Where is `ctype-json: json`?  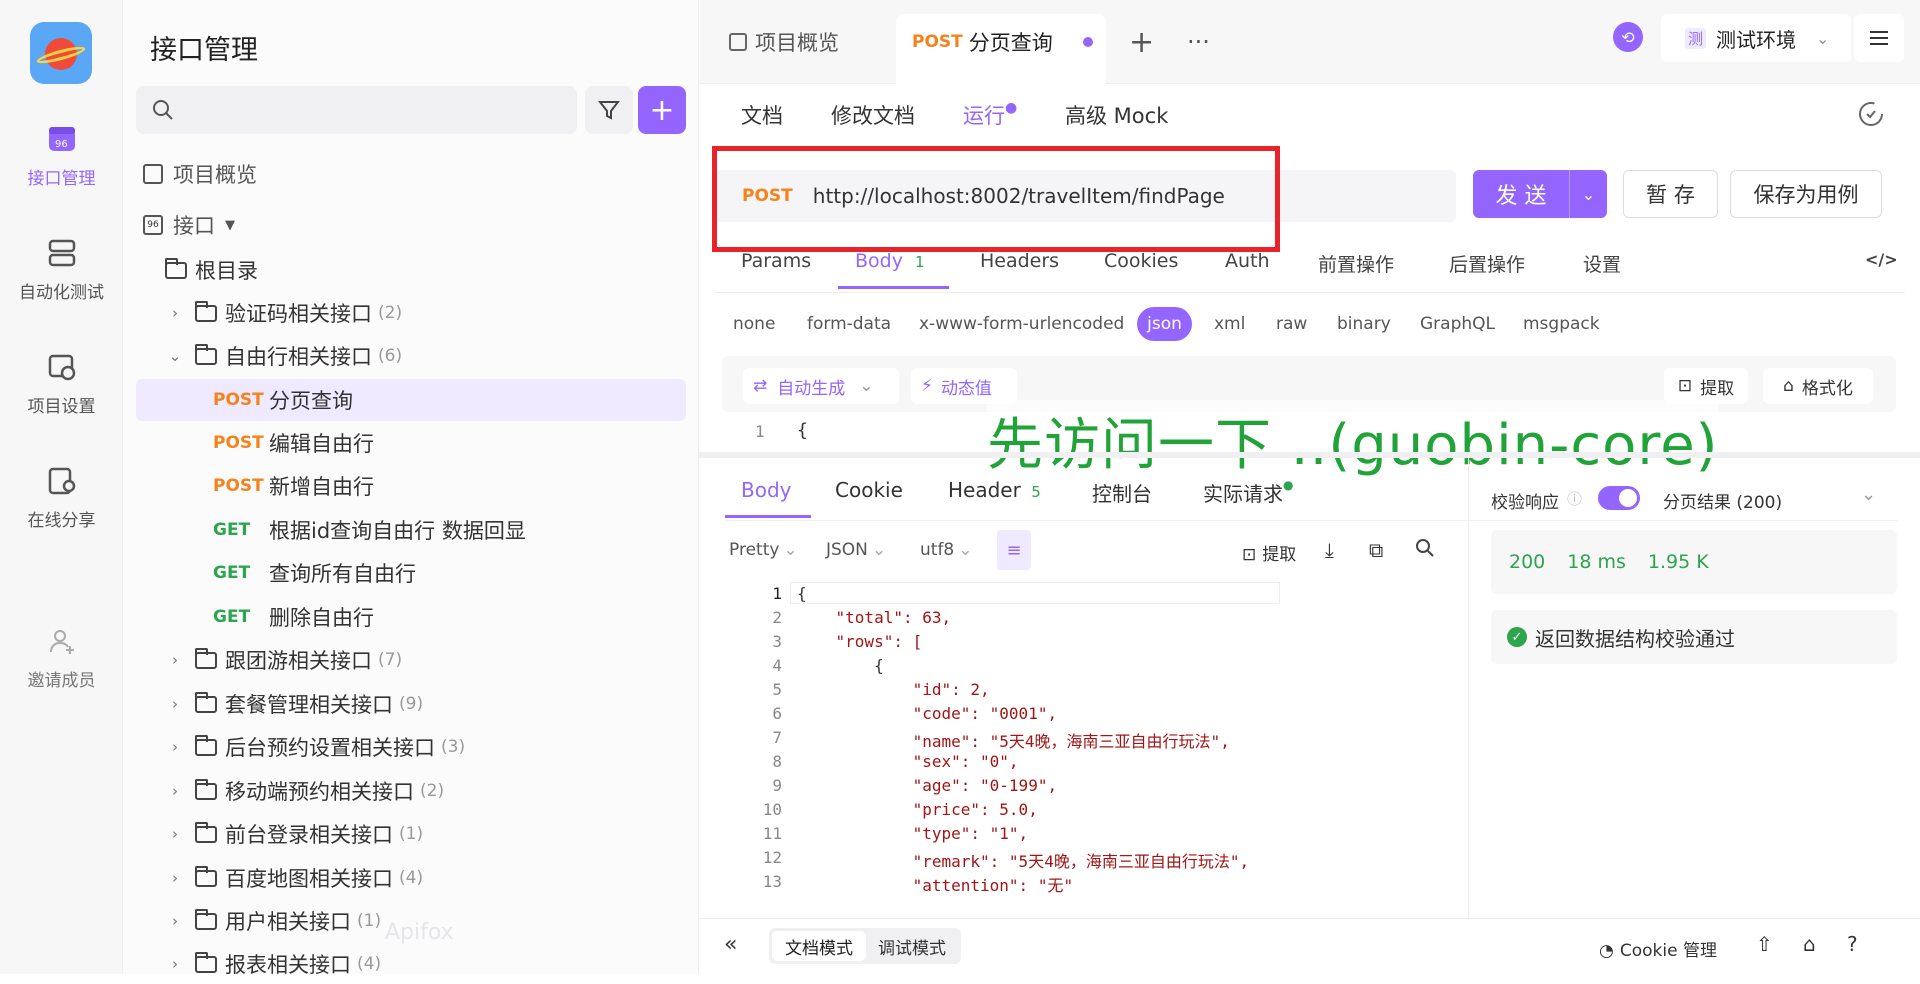
ctype-json: json is located at coordinates (1164, 324).